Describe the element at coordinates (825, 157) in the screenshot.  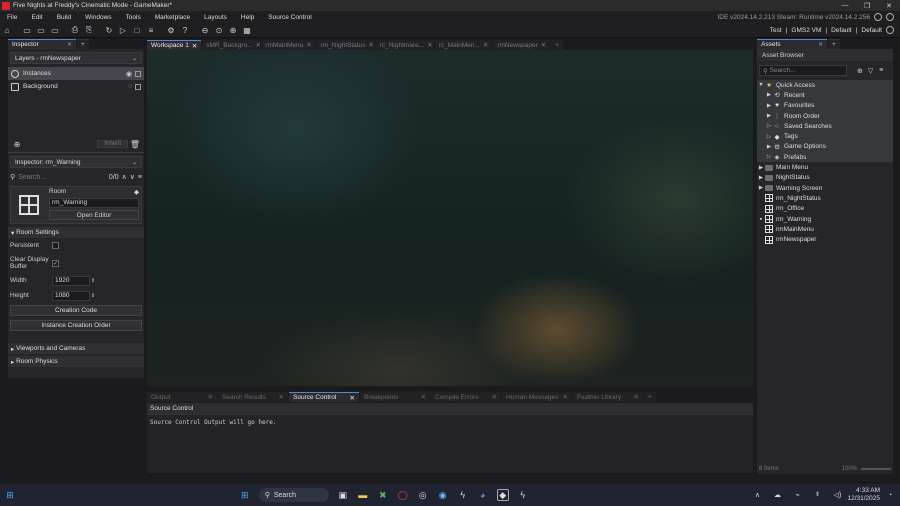
I see `qa-prefabs: ▷ ◈ Prefabs` at that location.